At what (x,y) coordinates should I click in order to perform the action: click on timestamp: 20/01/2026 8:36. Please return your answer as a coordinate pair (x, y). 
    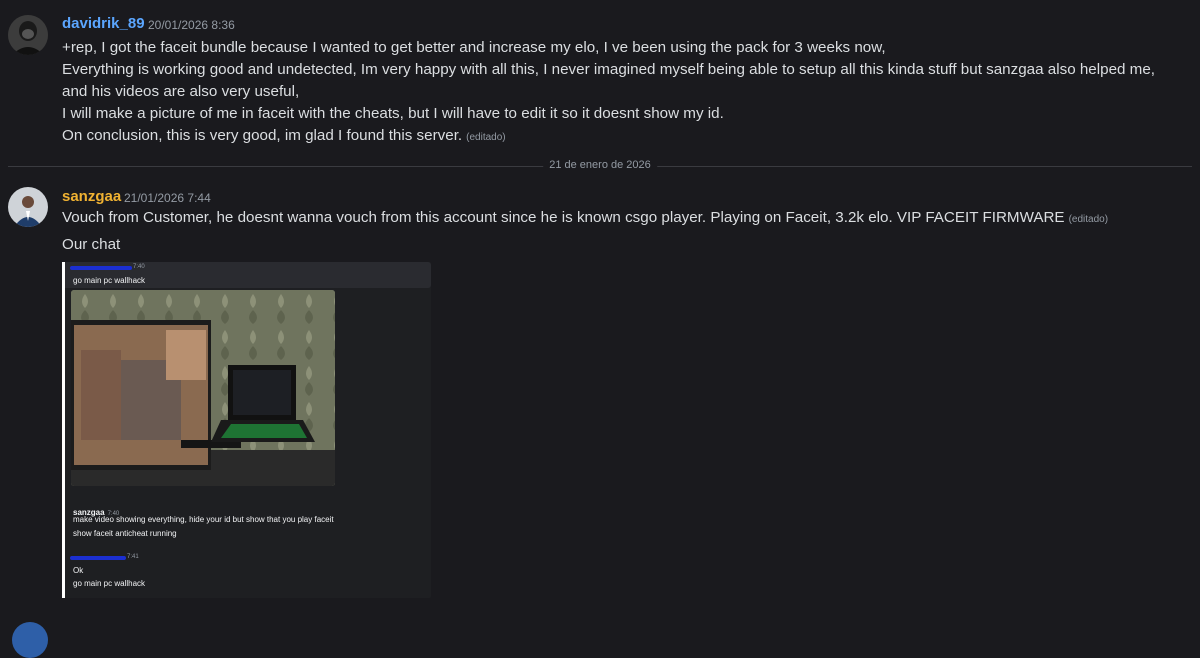
    Looking at the image, I should click on (191, 25).